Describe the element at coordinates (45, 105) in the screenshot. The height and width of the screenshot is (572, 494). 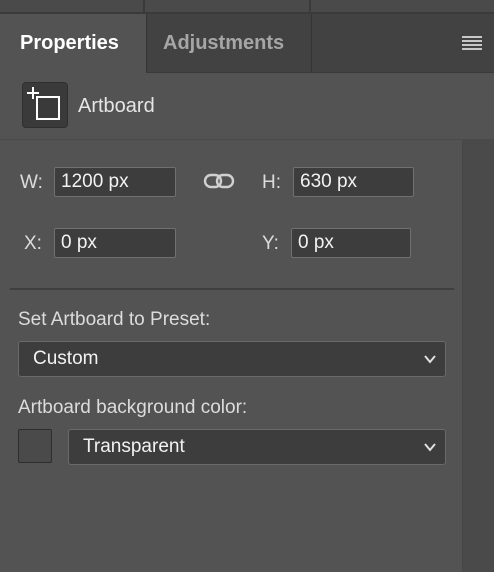
I see `artboard-icon` at that location.